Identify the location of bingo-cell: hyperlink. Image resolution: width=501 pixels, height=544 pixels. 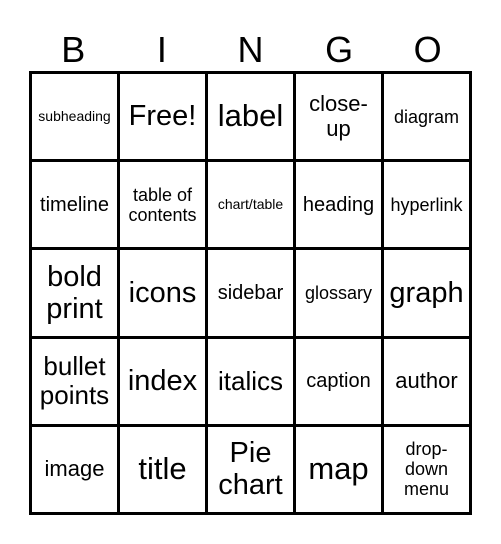
(426, 205).